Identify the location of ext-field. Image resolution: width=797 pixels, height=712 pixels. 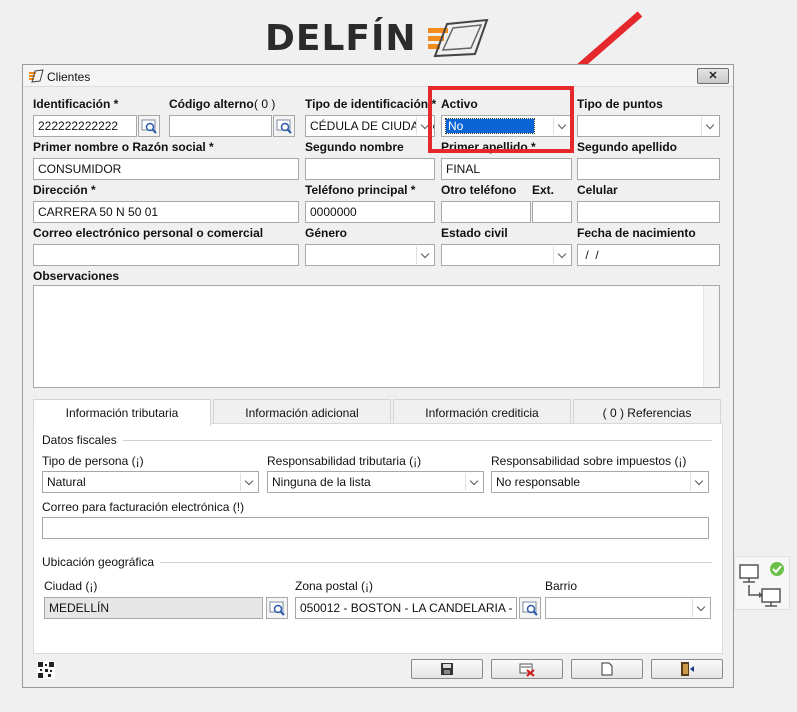
(552, 212).